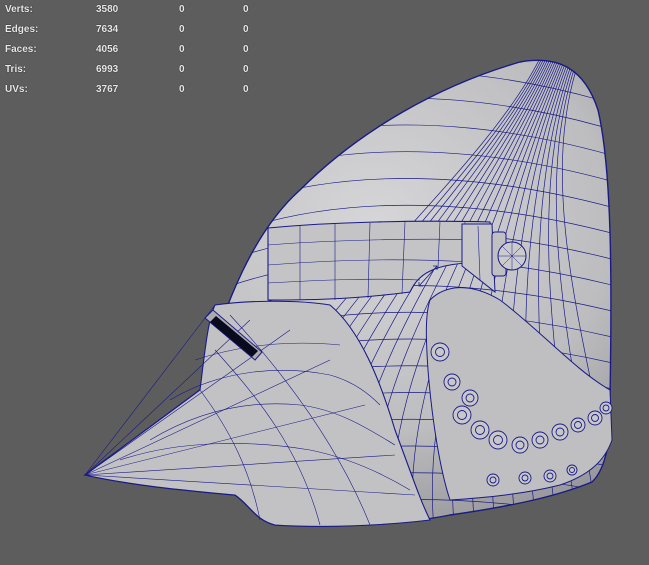 This screenshot has height=565, width=649. Describe the element at coordinates (130, 30) in the screenshot. I see `hud-row: Edges: 7634 0 0` at that location.